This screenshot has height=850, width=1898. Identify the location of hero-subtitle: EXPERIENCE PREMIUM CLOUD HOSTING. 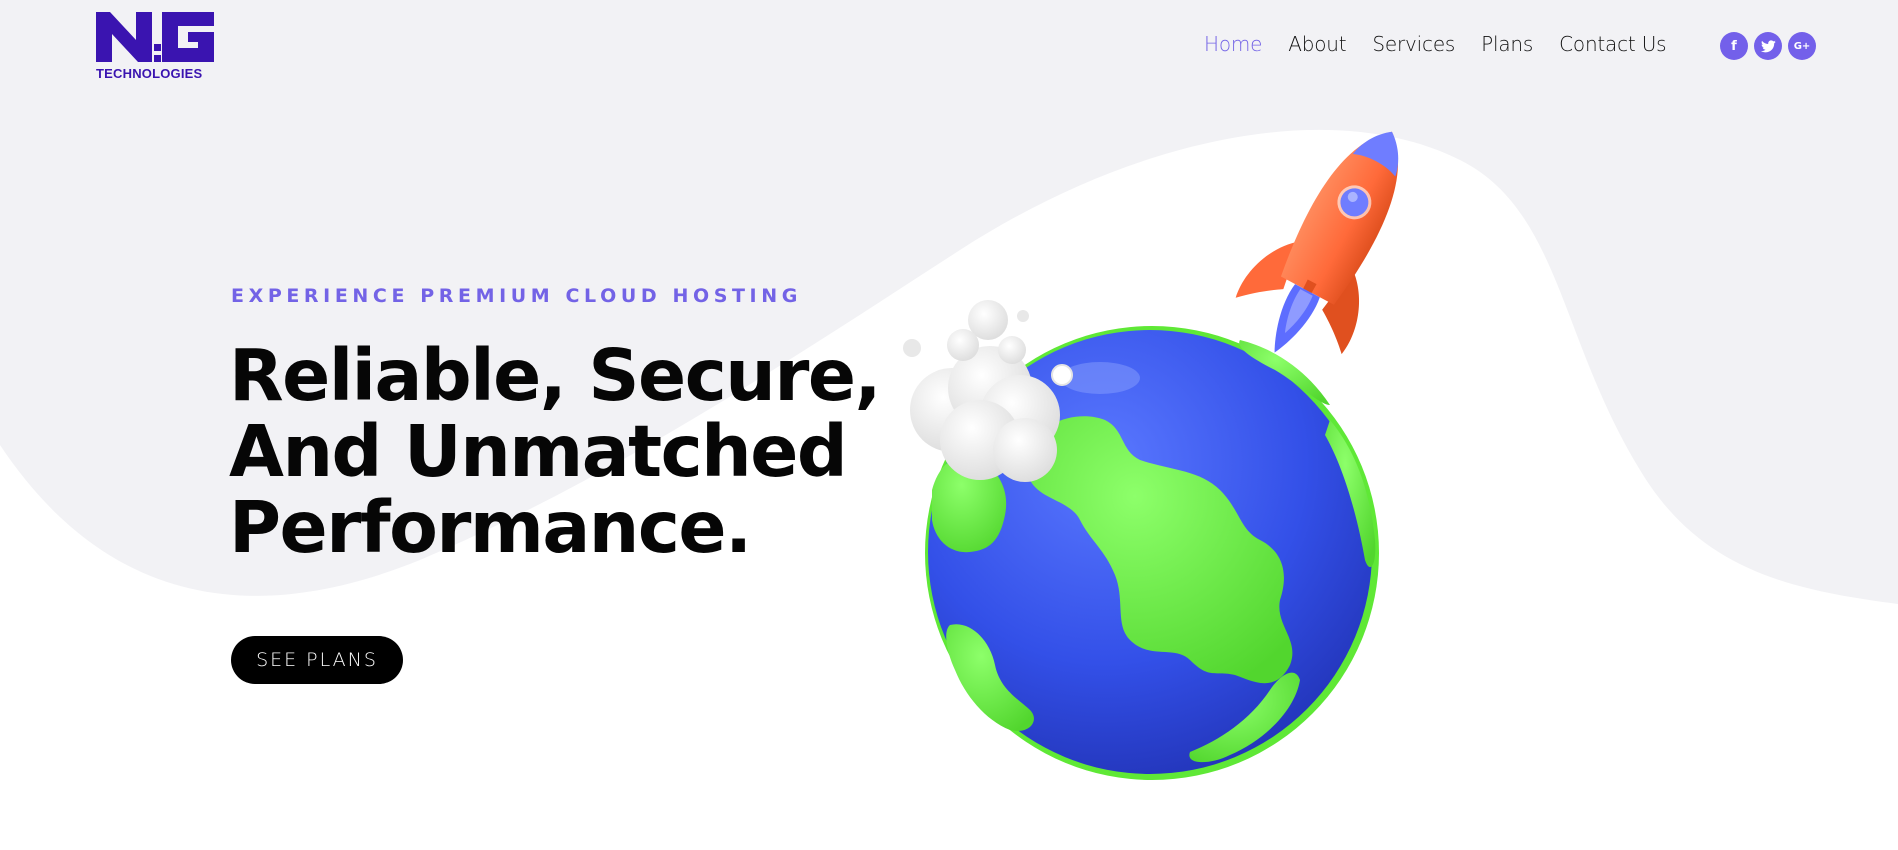
(516, 296).